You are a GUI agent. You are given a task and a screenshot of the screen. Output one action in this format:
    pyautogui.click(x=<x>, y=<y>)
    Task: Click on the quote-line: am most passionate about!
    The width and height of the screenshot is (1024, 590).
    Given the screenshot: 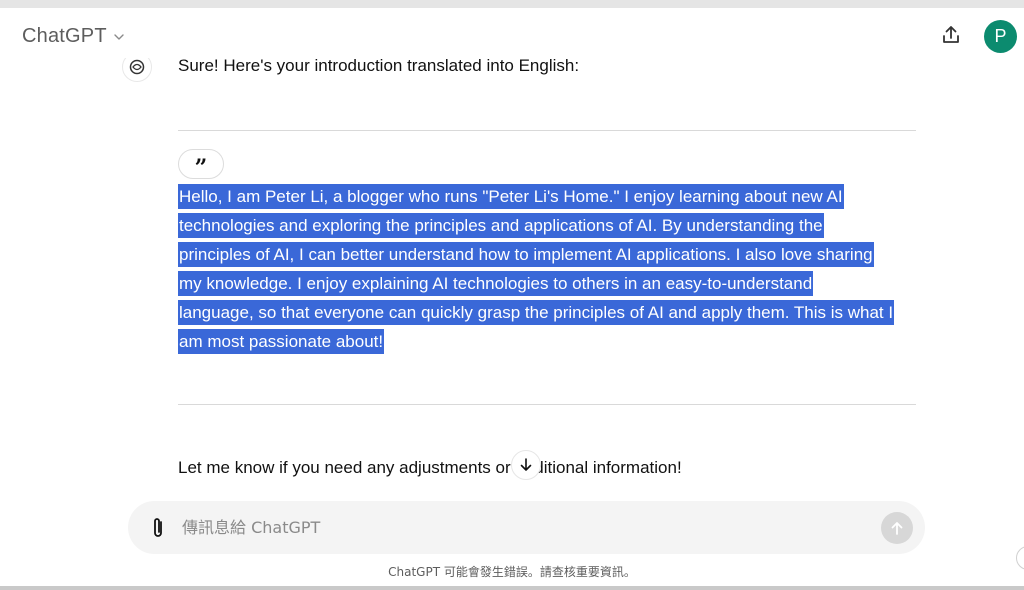 What is the action you would take?
    pyautogui.click(x=553, y=341)
    